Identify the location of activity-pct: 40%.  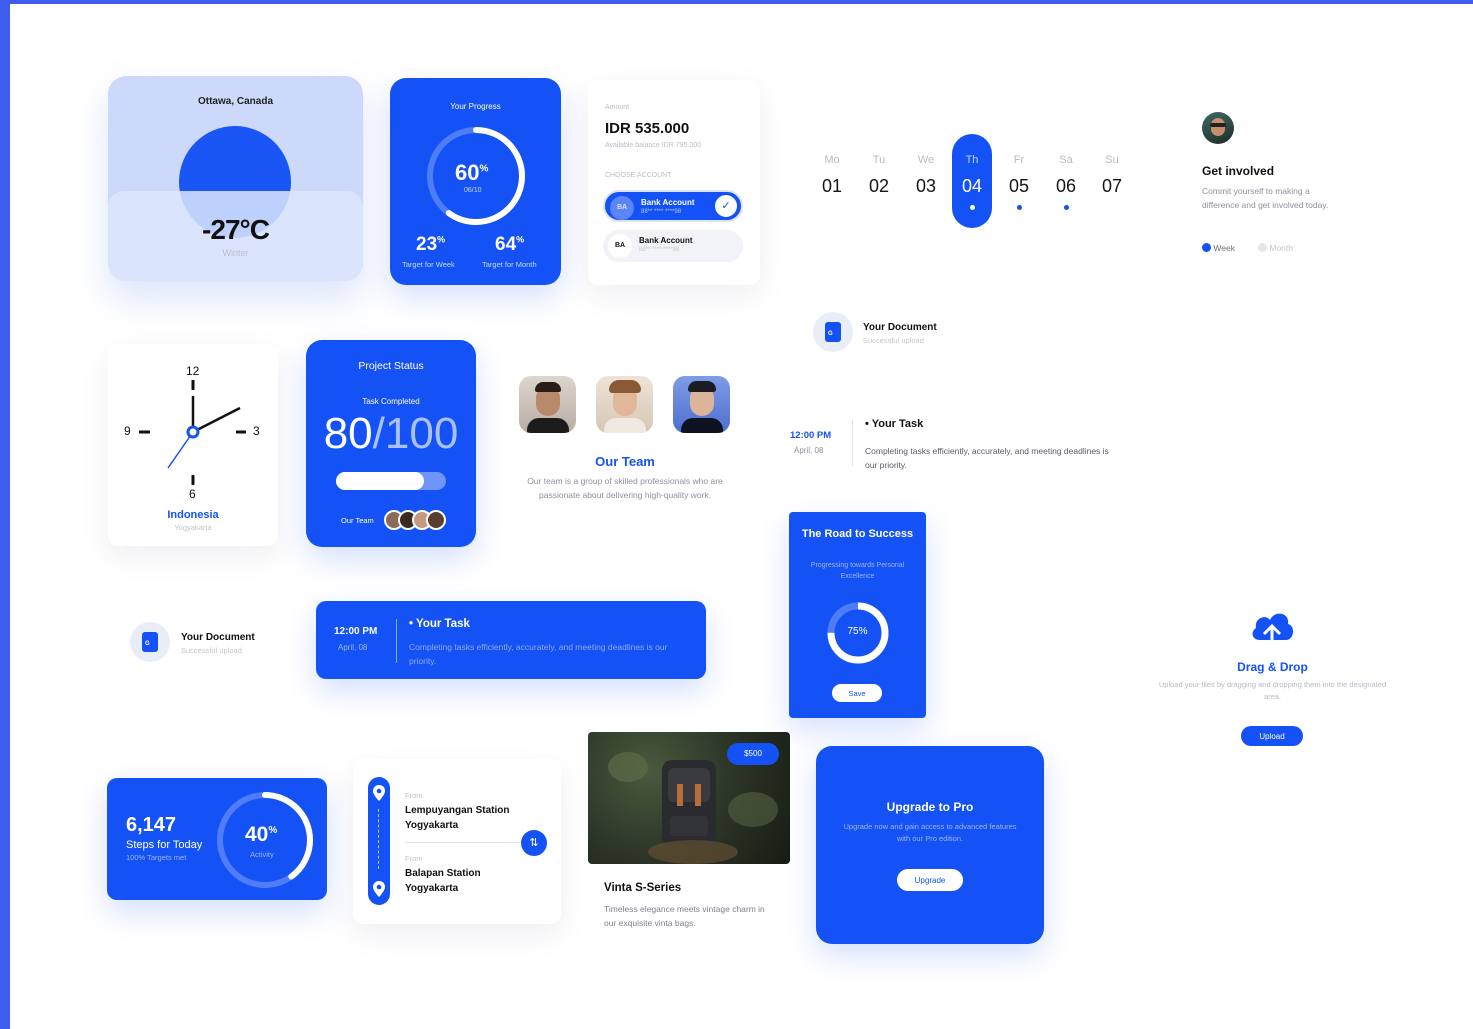
(261, 834).